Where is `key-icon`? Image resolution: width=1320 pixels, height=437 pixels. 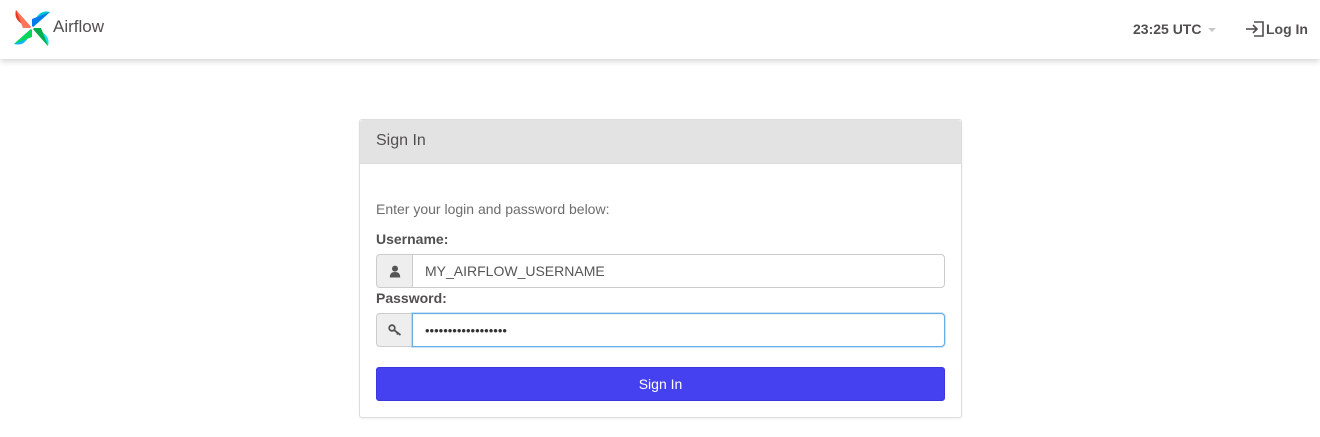 key-icon is located at coordinates (394, 330).